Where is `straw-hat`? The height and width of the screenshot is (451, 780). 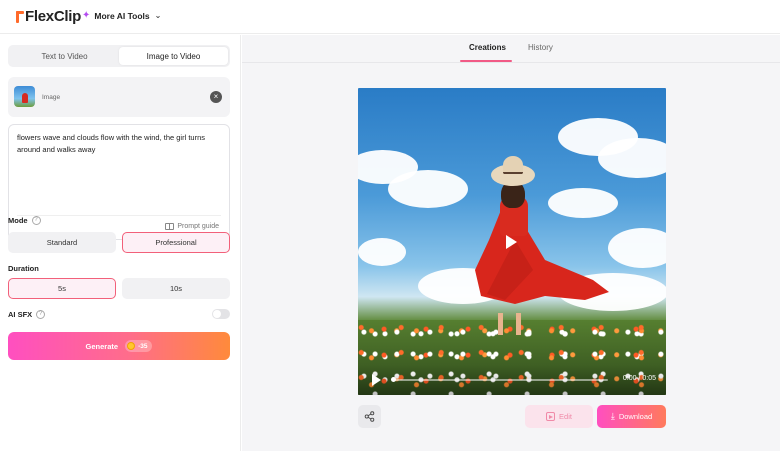
straw-hat is located at coordinates (513, 171).